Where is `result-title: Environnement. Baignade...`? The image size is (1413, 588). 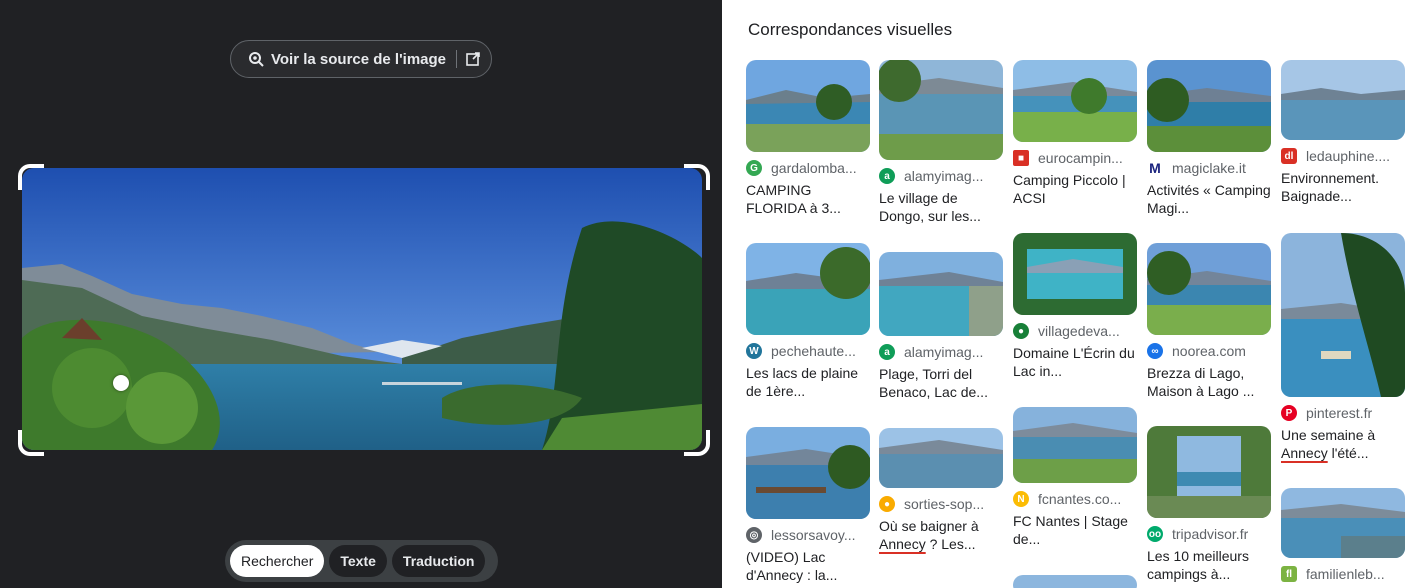 result-title: Environnement. Baignade... is located at coordinates (1343, 187).